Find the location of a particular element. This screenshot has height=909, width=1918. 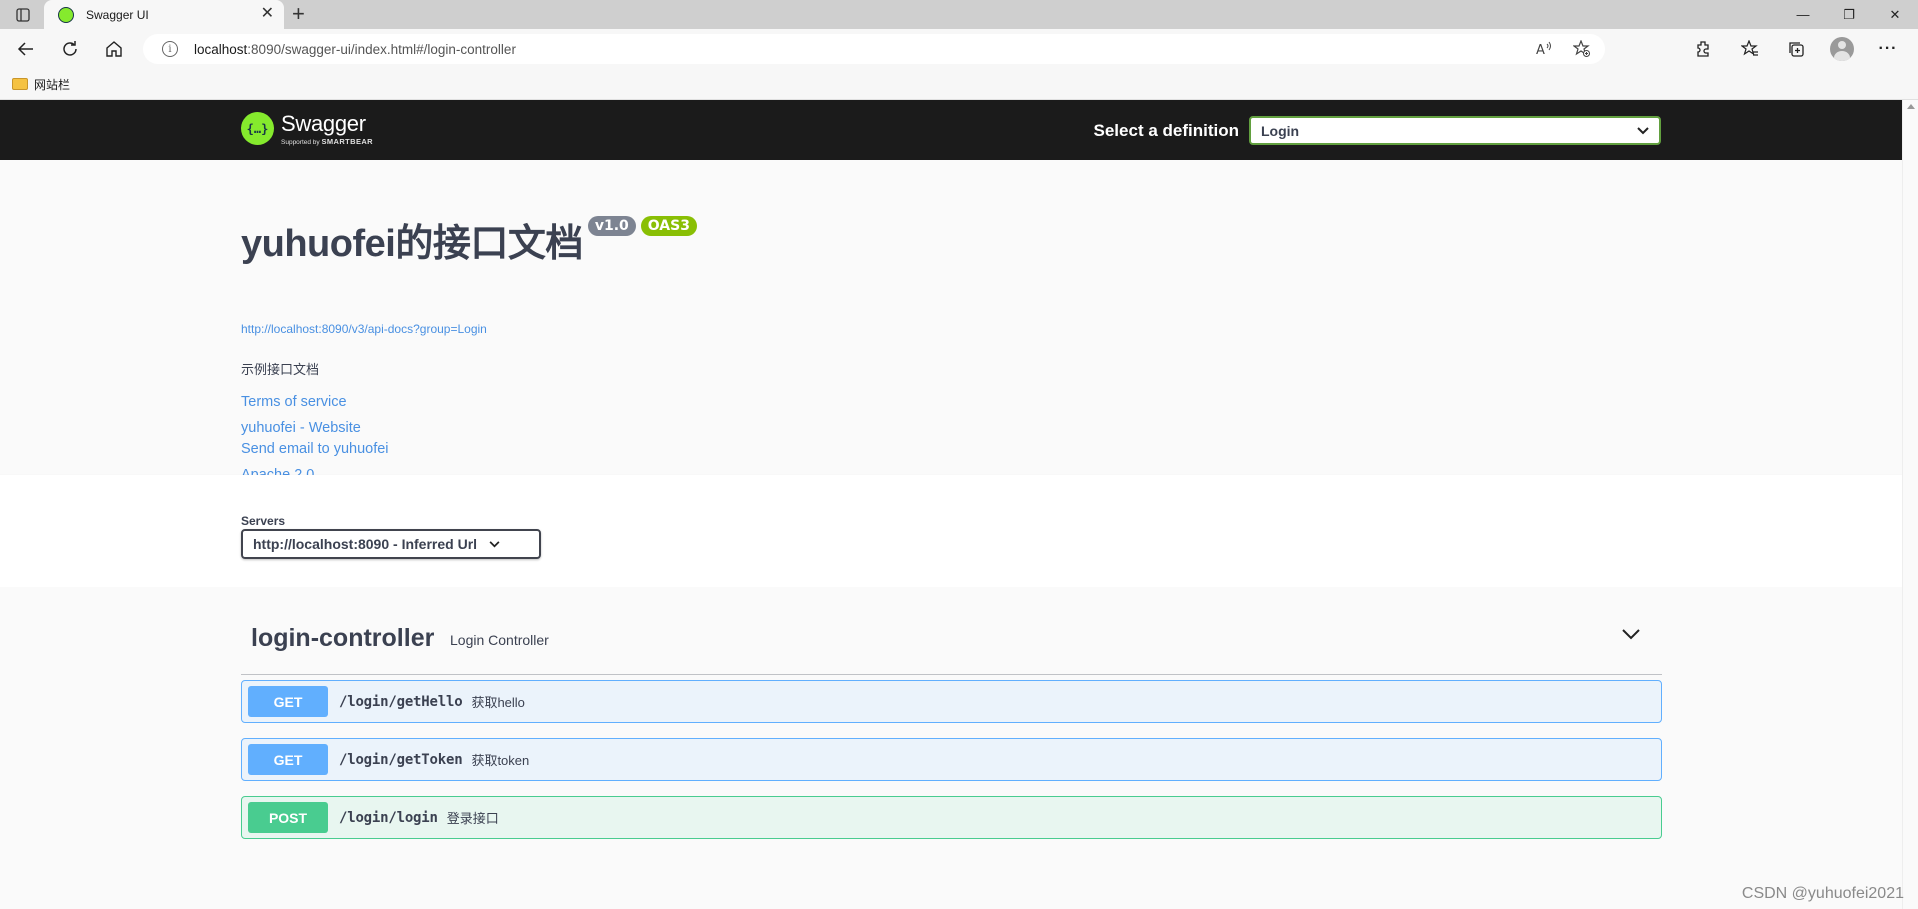

tab-close-icon: ✕ is located at coordinates (267, 14).